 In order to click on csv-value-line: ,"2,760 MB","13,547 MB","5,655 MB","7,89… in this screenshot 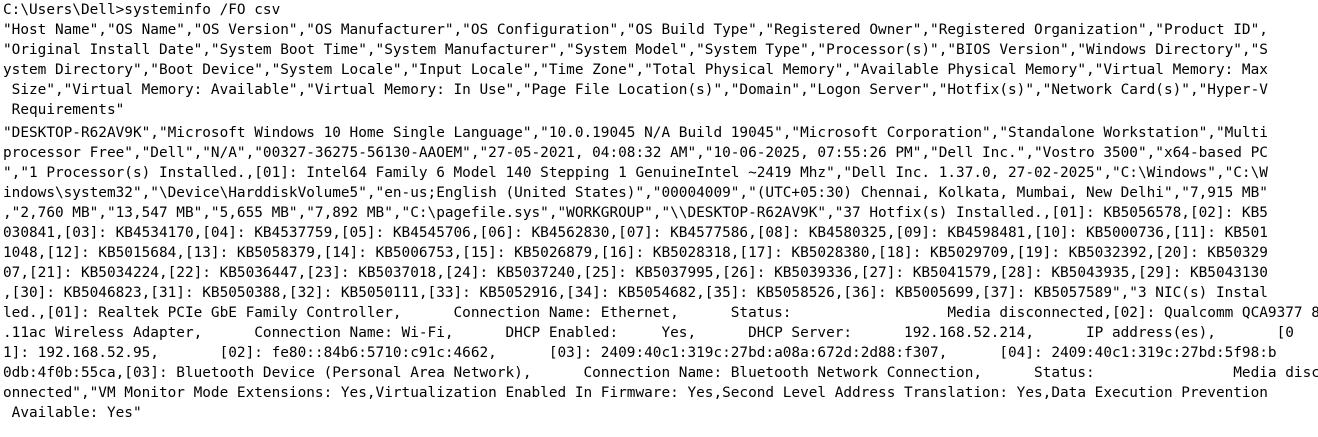, I will do `click(635, 213)`.